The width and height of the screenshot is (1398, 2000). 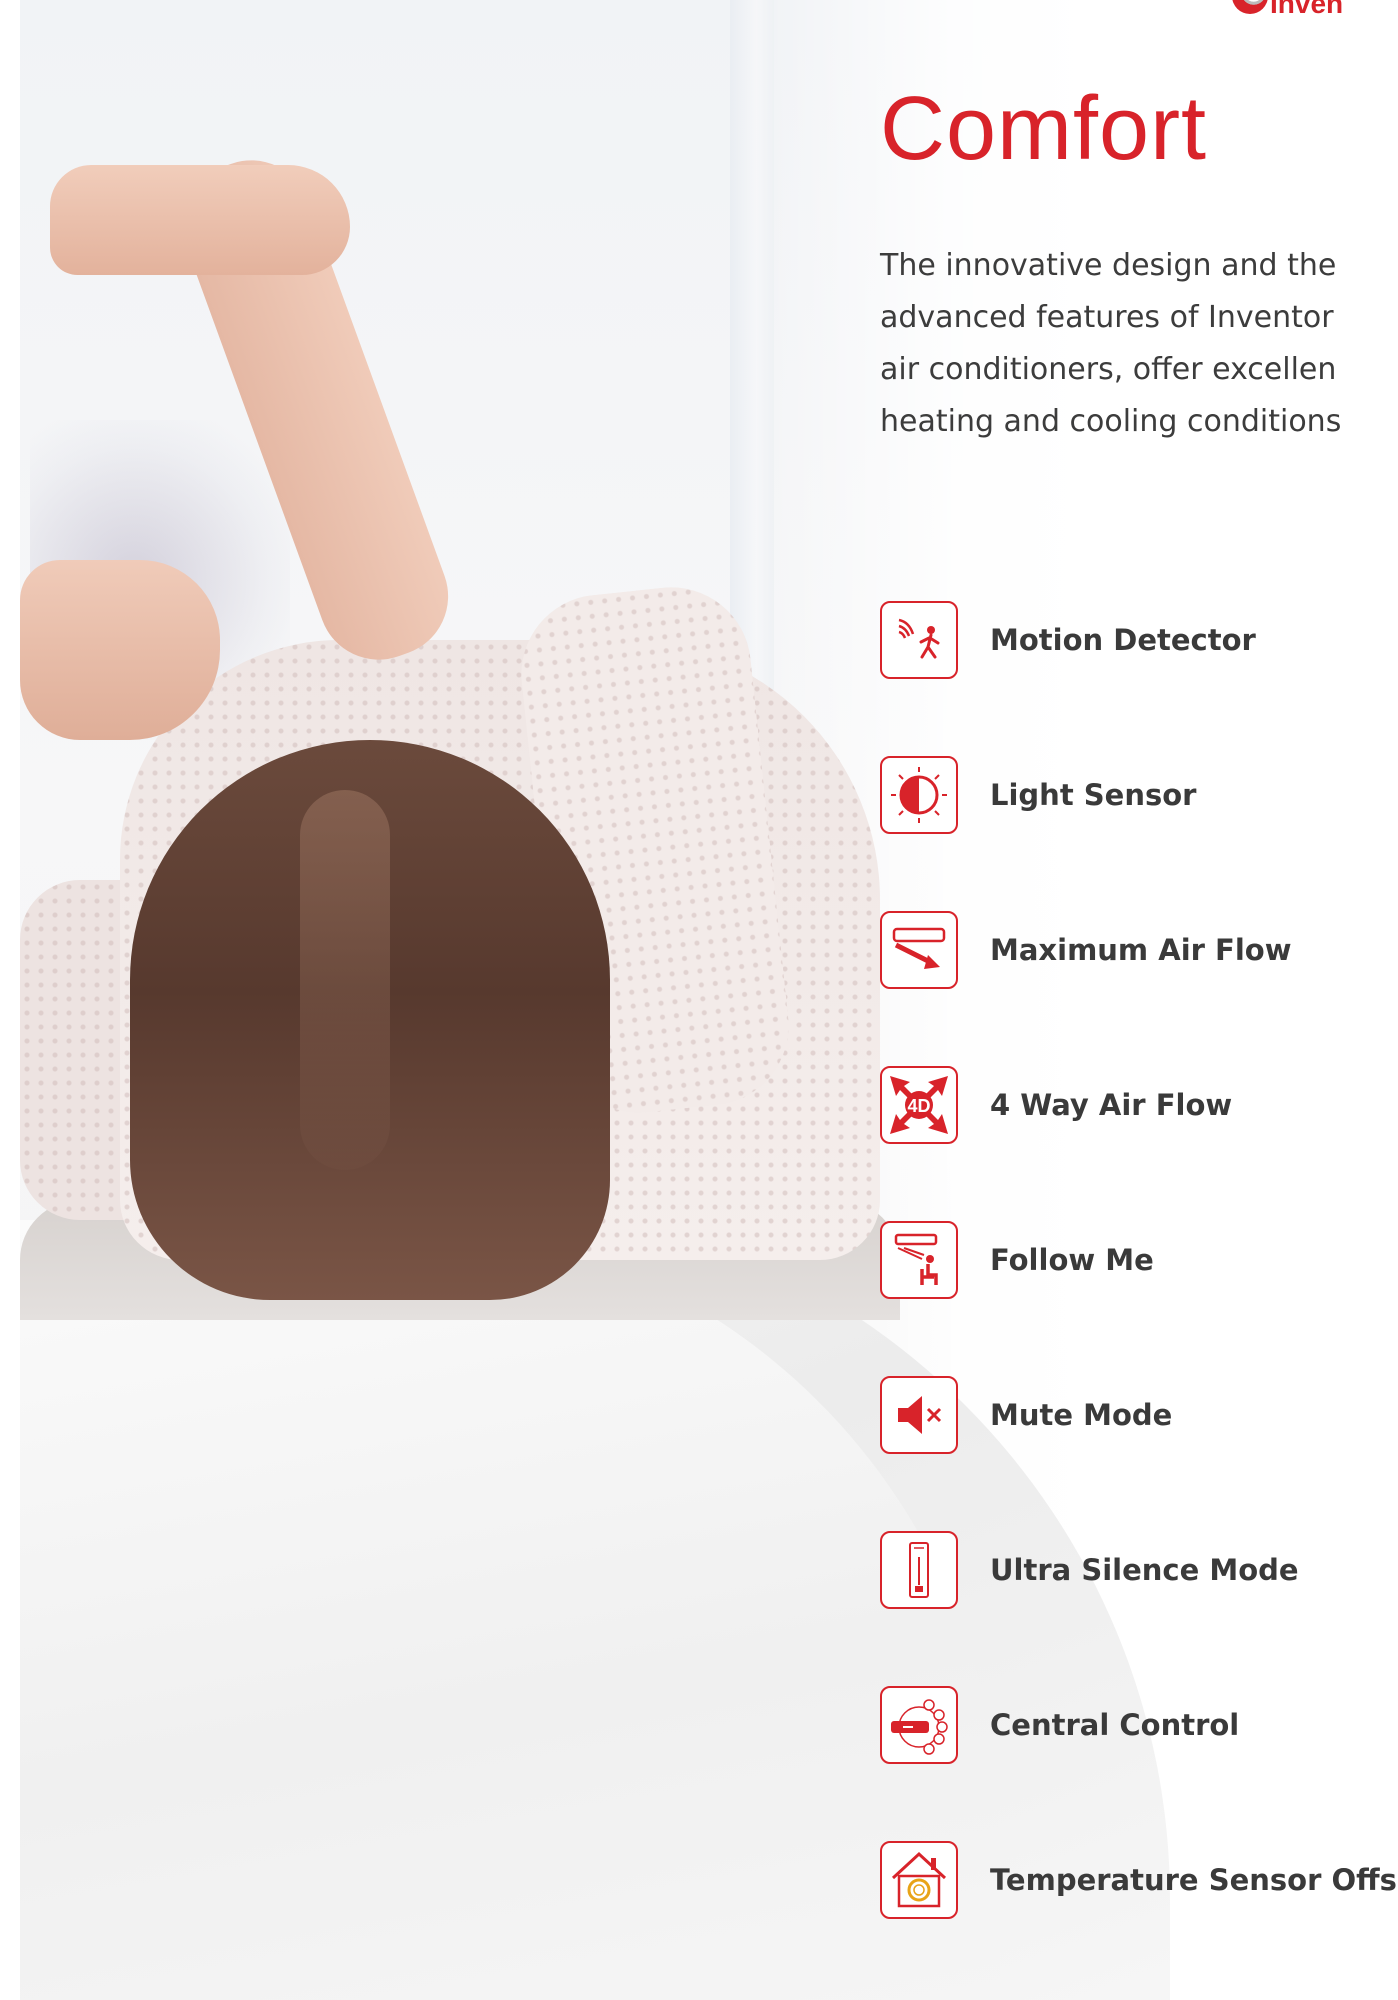 I want to click on feature-item-temperature-sensor-offset: Temperature Sensor Offse, so click(x=1139, y=1880).